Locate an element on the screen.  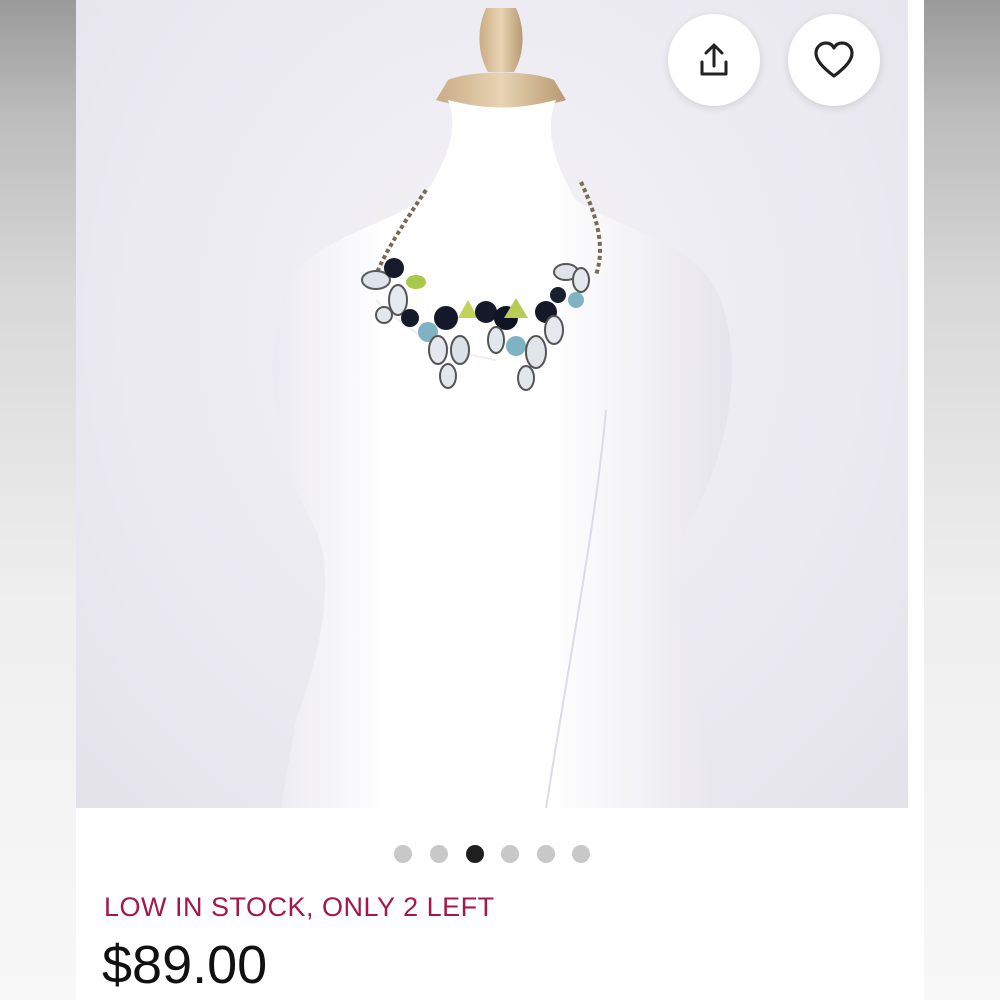
heart-icon is located at coordinates (834, 59).